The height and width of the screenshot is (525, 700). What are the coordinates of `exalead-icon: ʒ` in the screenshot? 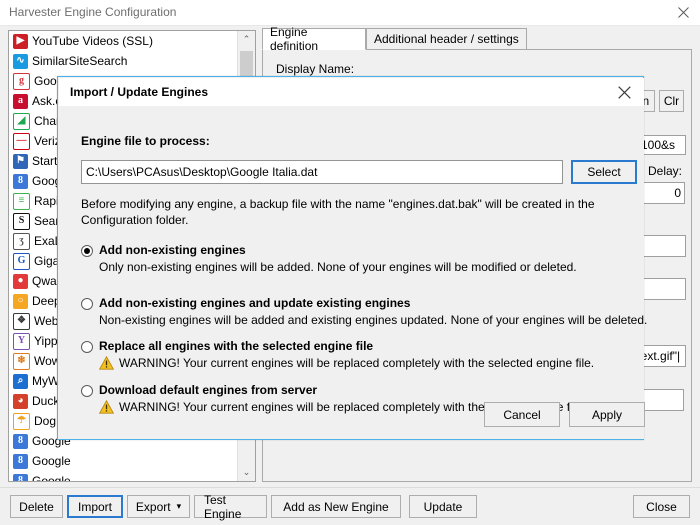 It's located at (21, 241).